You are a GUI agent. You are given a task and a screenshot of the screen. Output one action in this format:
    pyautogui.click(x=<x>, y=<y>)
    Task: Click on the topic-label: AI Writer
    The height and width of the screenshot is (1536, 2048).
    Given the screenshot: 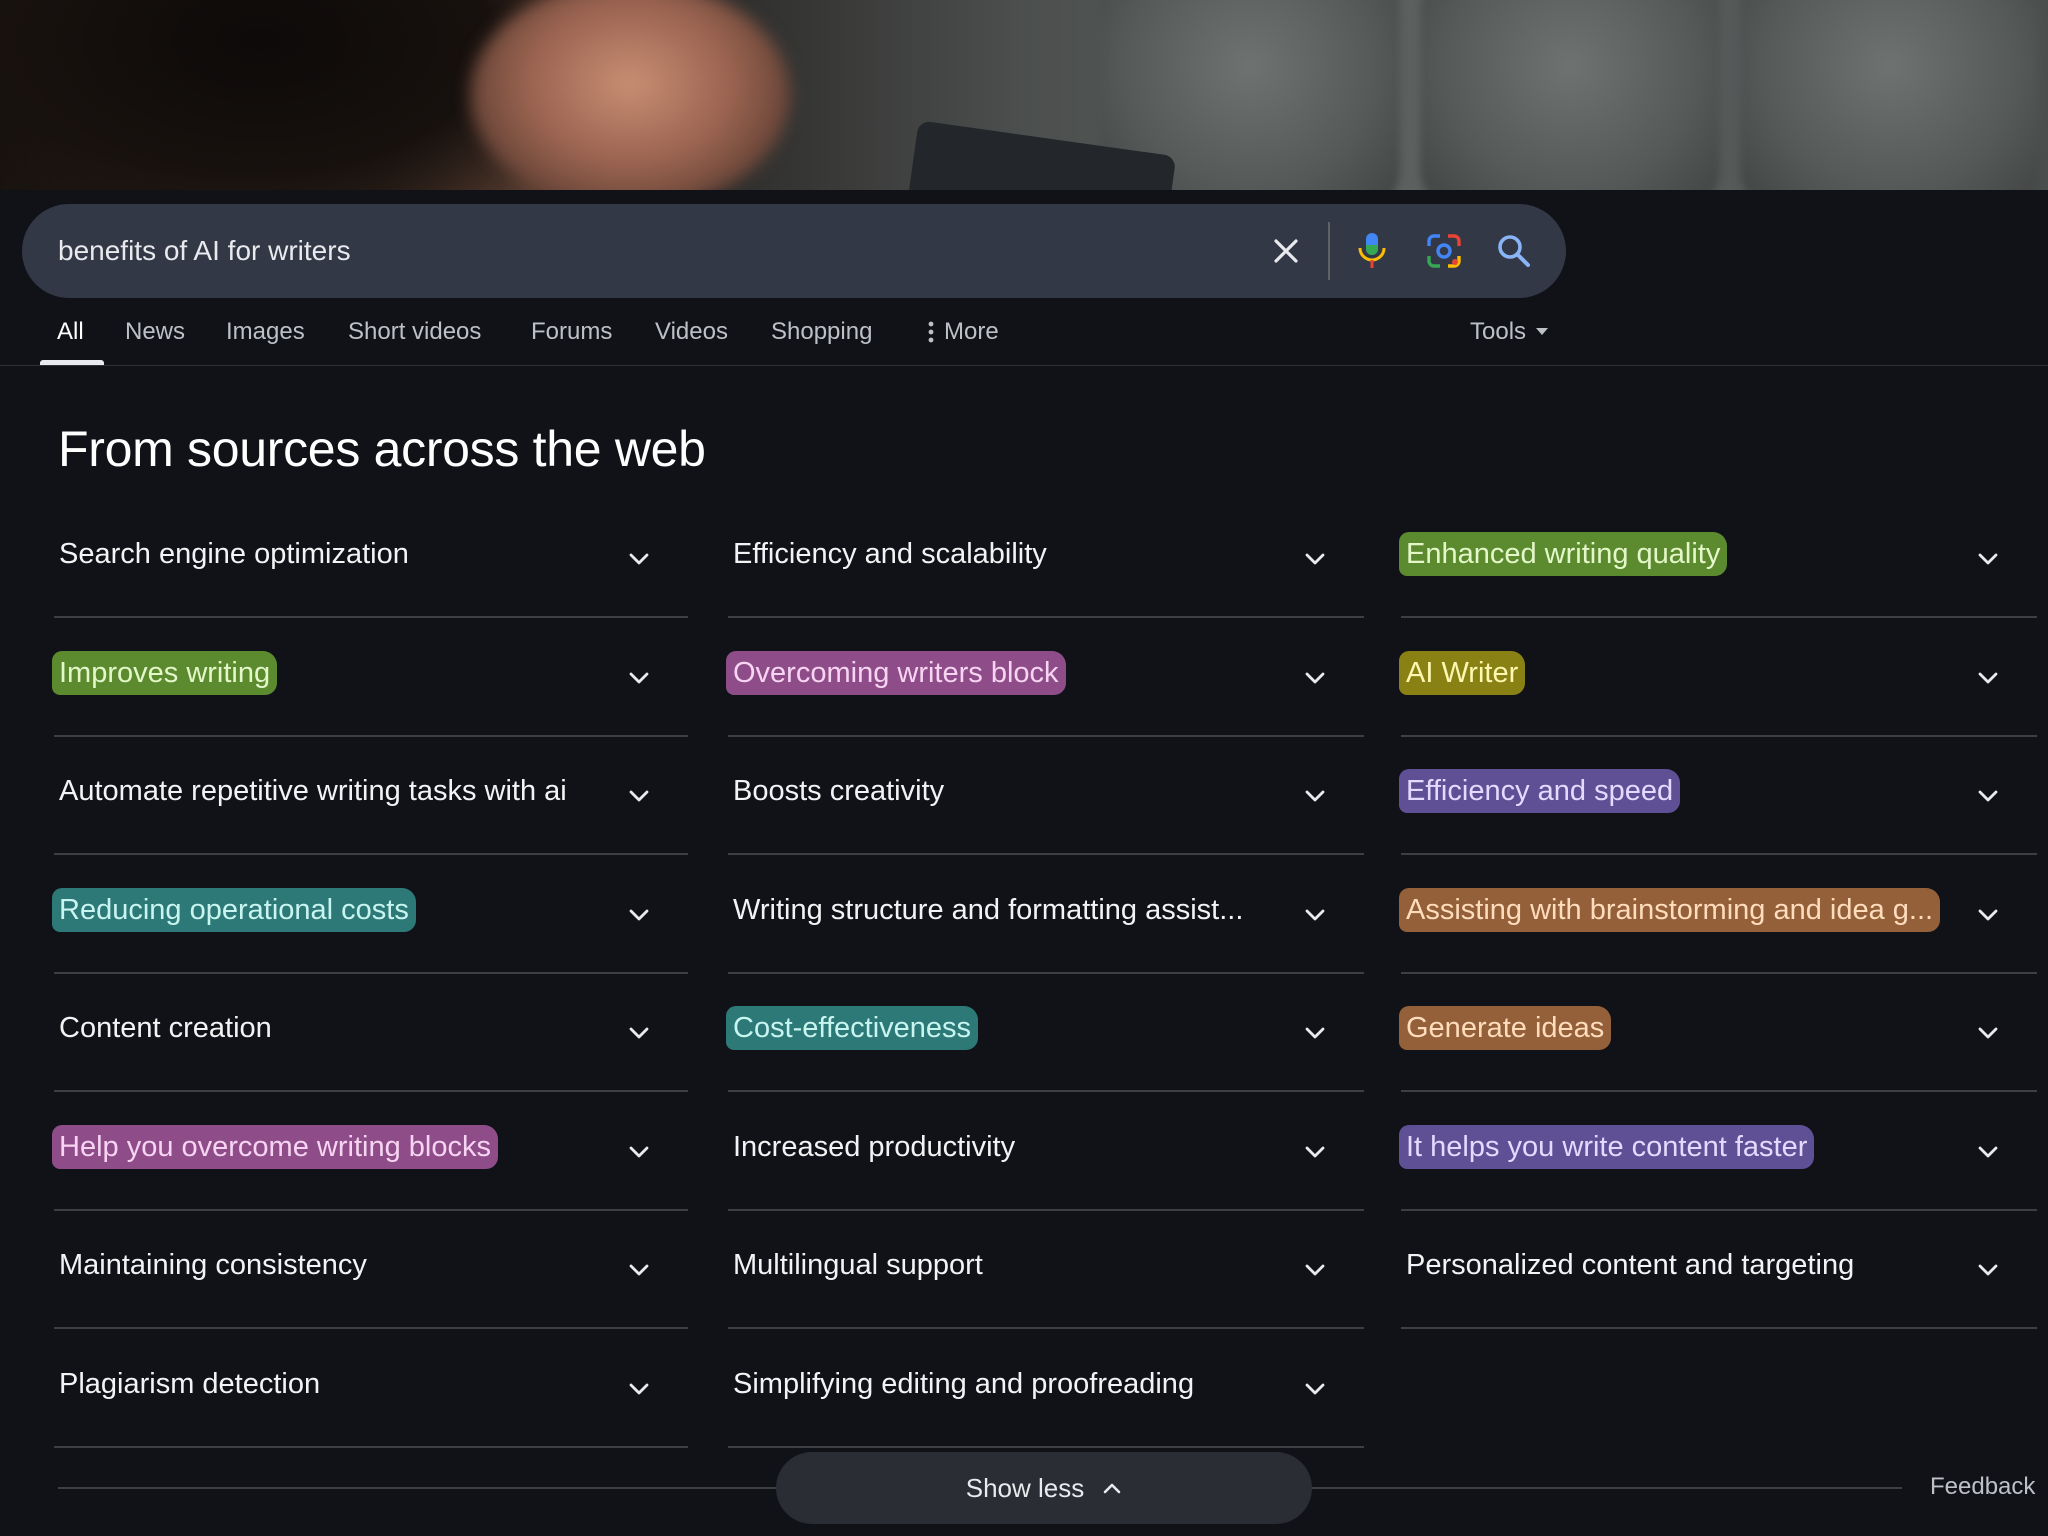 What is the action you would take?
    pyautogui.click(x=1462, y=672)
    